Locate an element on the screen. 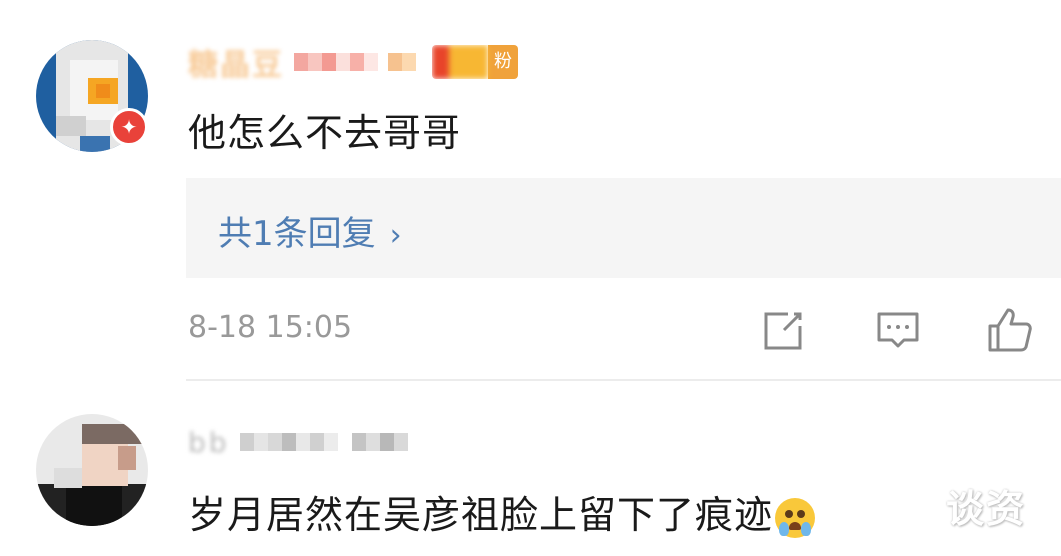  username-row: bb is located at coordinates (298, 442).